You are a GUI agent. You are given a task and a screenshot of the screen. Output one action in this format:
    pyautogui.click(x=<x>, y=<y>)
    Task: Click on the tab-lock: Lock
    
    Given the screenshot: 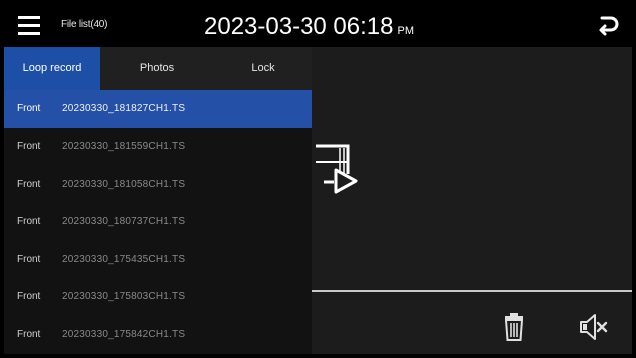 What is the action you would take?
    pyautogui.click(x=263, y=68)
    